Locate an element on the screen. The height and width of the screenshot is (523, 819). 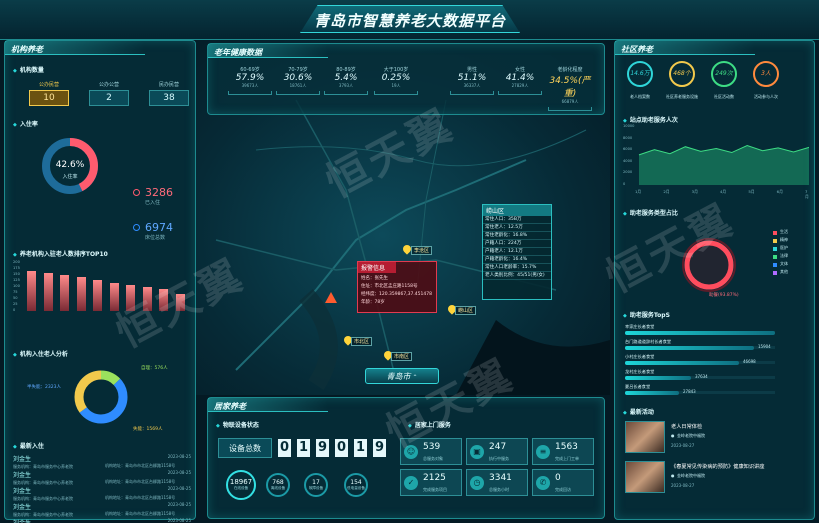
occupied-value: 3286 is located at coordinates (159, 192).